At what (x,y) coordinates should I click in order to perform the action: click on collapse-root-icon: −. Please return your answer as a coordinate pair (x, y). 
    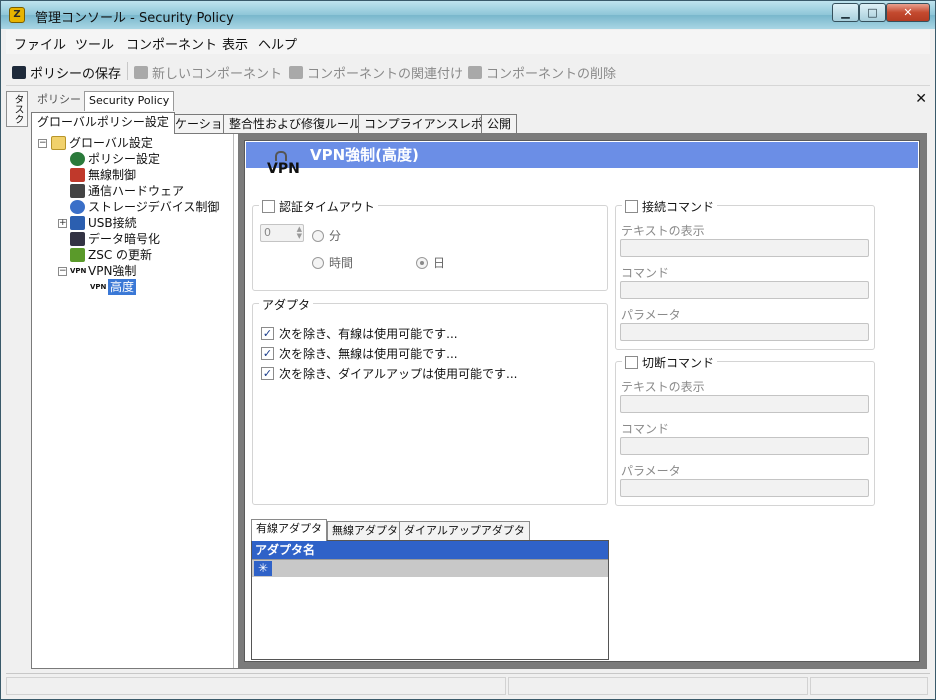
    Looking at the image, I should click on (42, 143).